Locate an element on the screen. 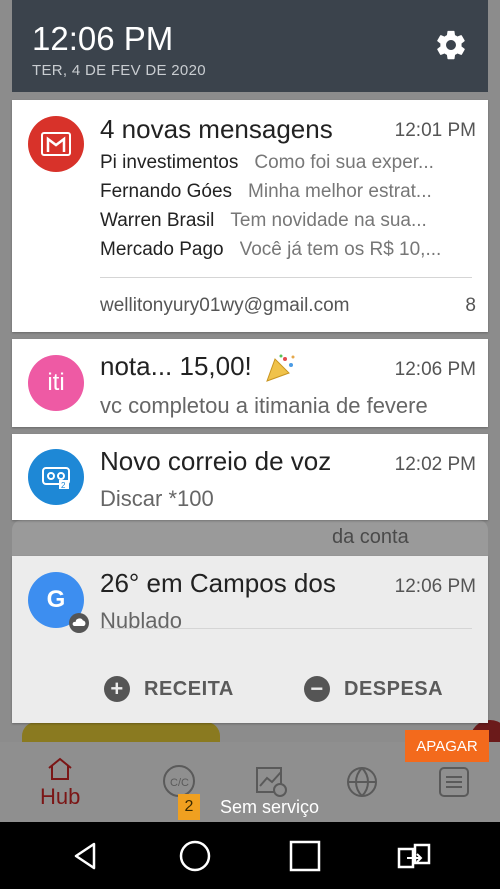 The image size is (500, 889). system-nav-bar is located at coordinates (250, 855).